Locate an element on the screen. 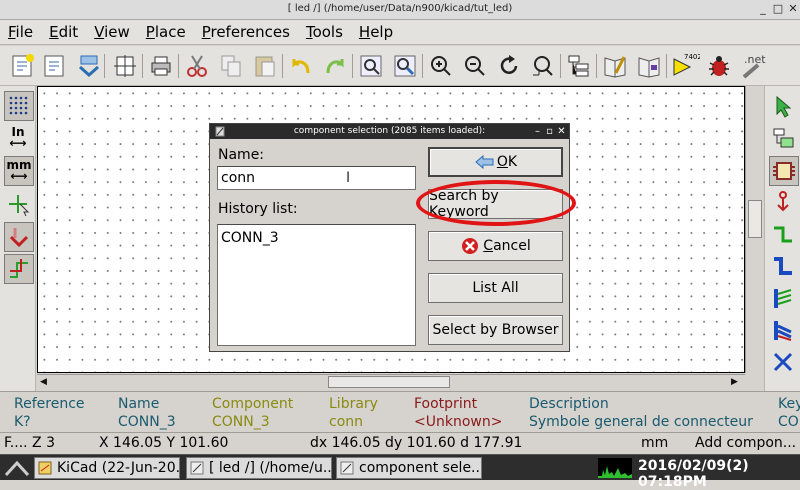  scroll-right-icon: ▶ is located at coordinates (734, 382).